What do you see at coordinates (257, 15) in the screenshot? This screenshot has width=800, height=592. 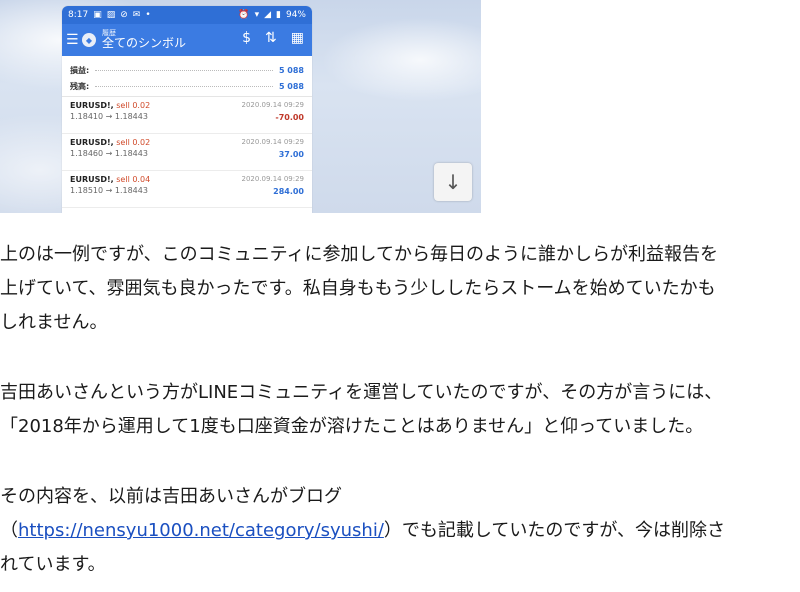 I see `wifi-icon: ▾` at bounding box center [257, 15].